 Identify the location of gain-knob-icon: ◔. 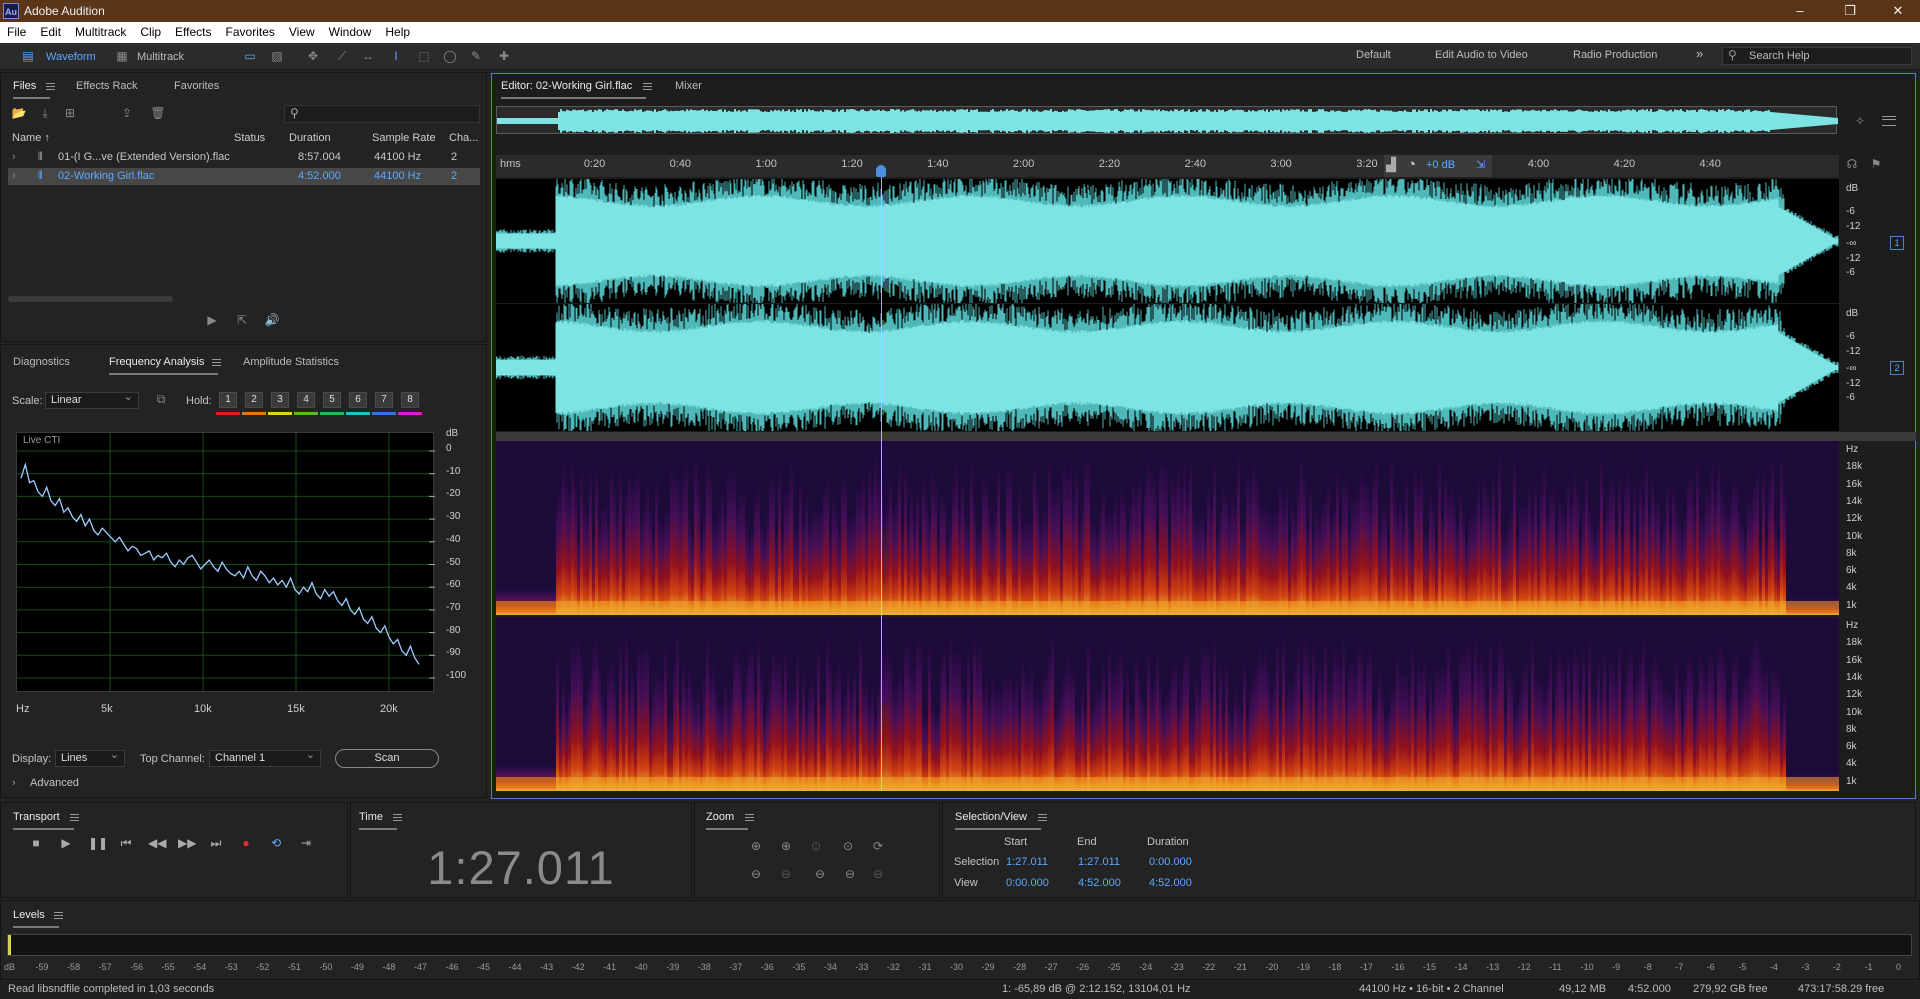
(1411, 164).